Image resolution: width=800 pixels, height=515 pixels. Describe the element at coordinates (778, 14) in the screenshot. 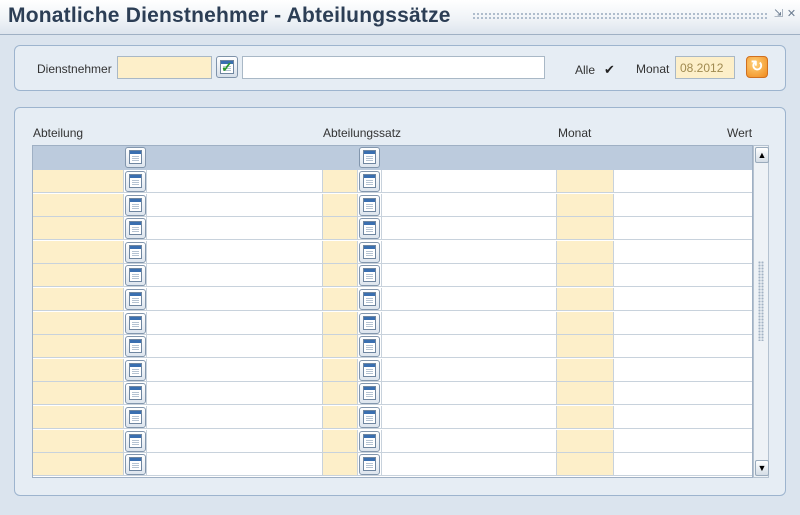

I see `minimize-icon: ⇲` at that location.